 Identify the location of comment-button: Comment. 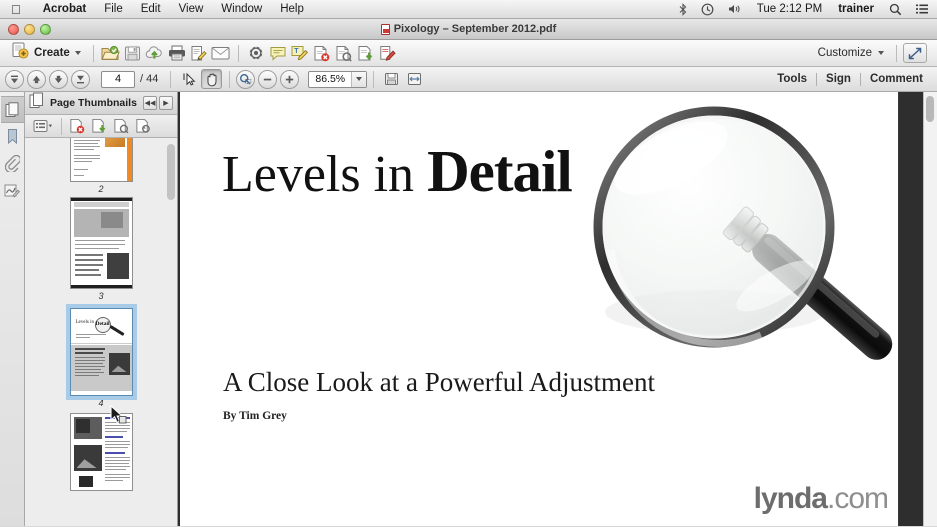
(896, 79).